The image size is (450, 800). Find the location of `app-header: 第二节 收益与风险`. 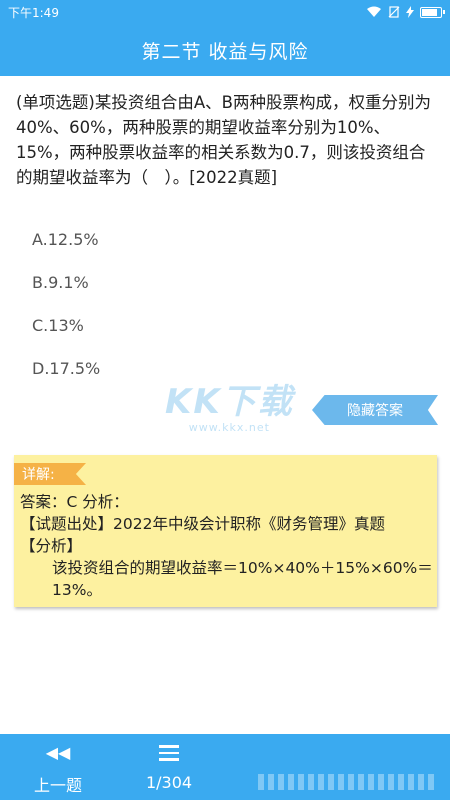

app-header: 第二节 收益与风险 is located at coordinates (225, 50).